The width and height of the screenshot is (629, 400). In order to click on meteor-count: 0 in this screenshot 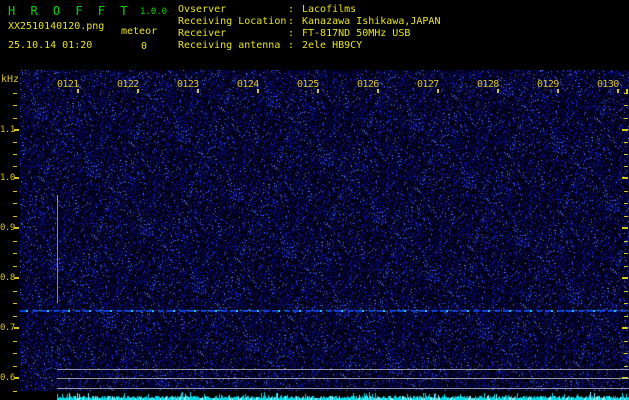, I will do `click(144, 46)`.